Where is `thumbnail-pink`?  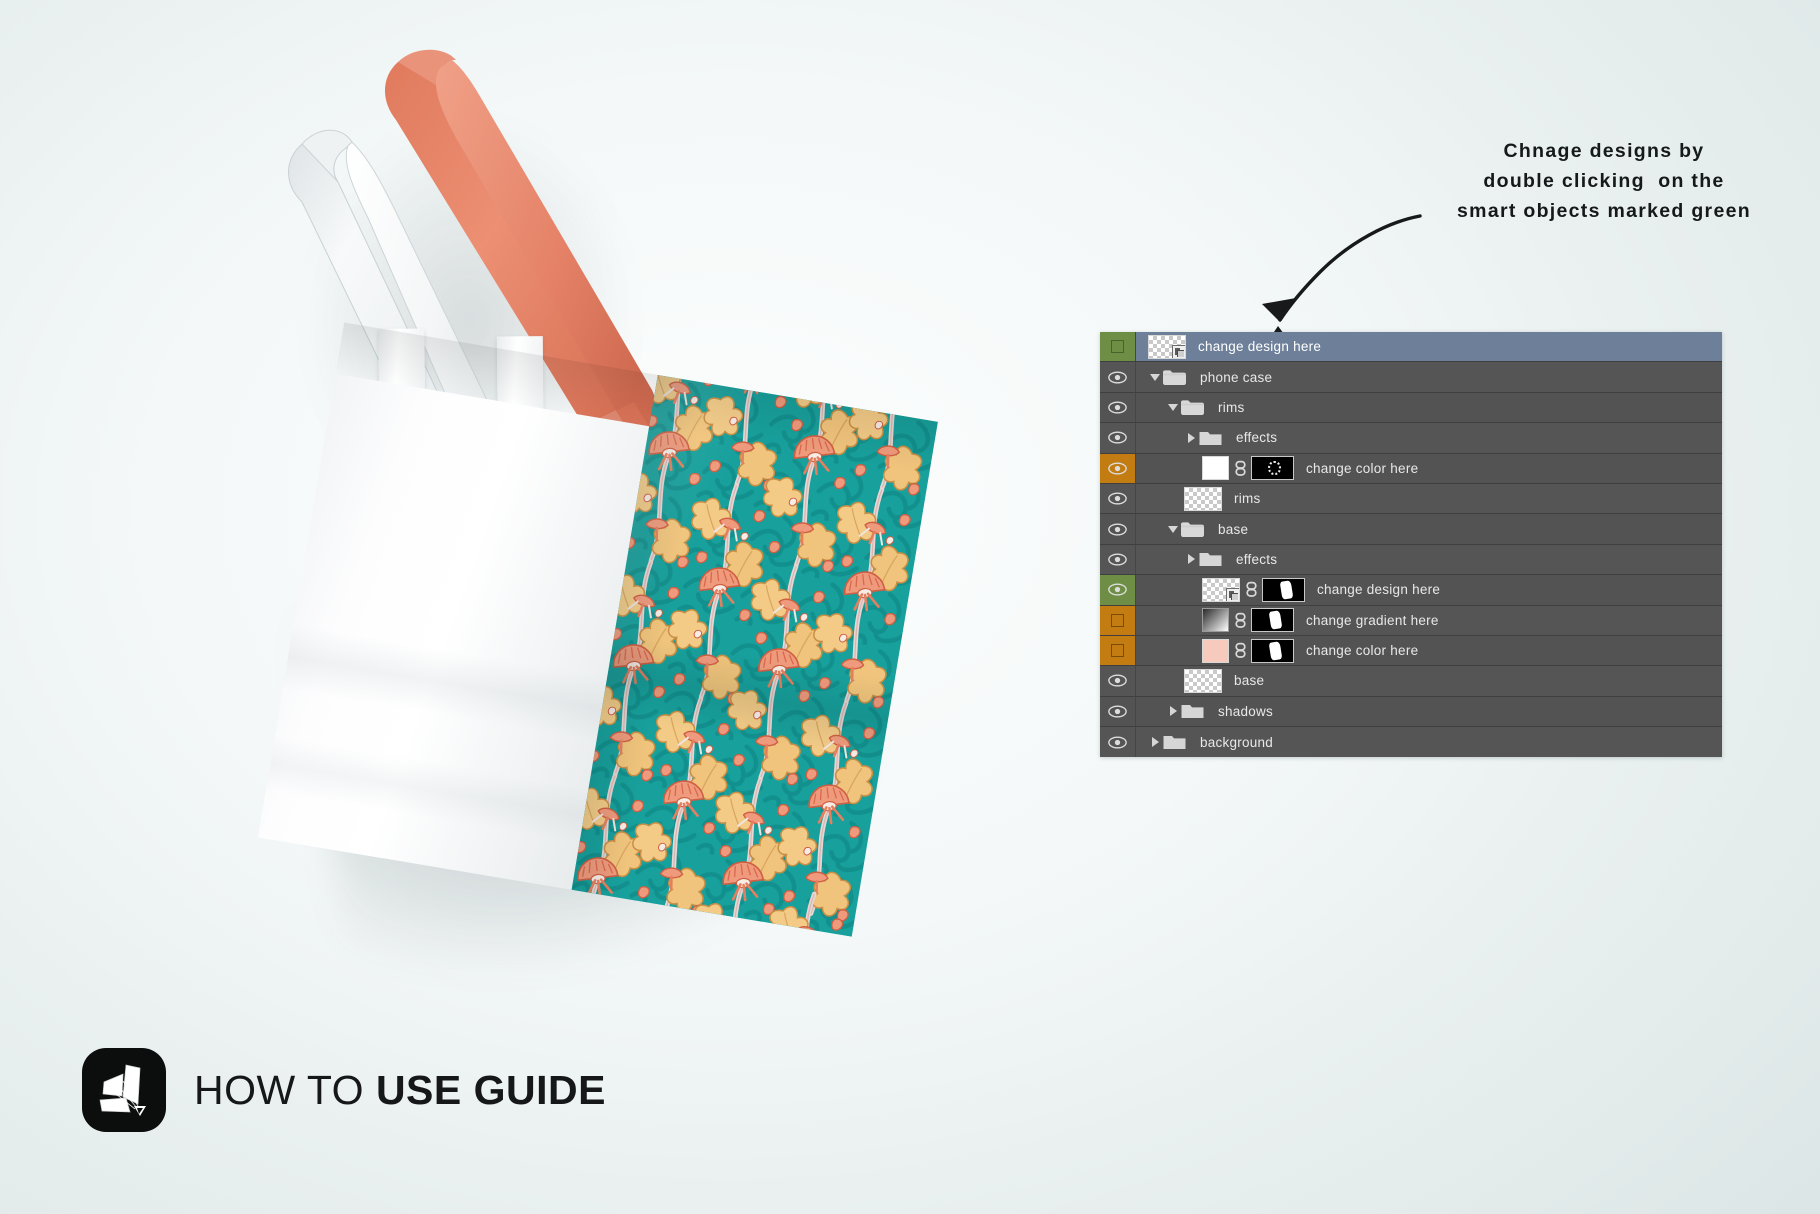 thumbnail-pink is located at coordinates (1215, 650).